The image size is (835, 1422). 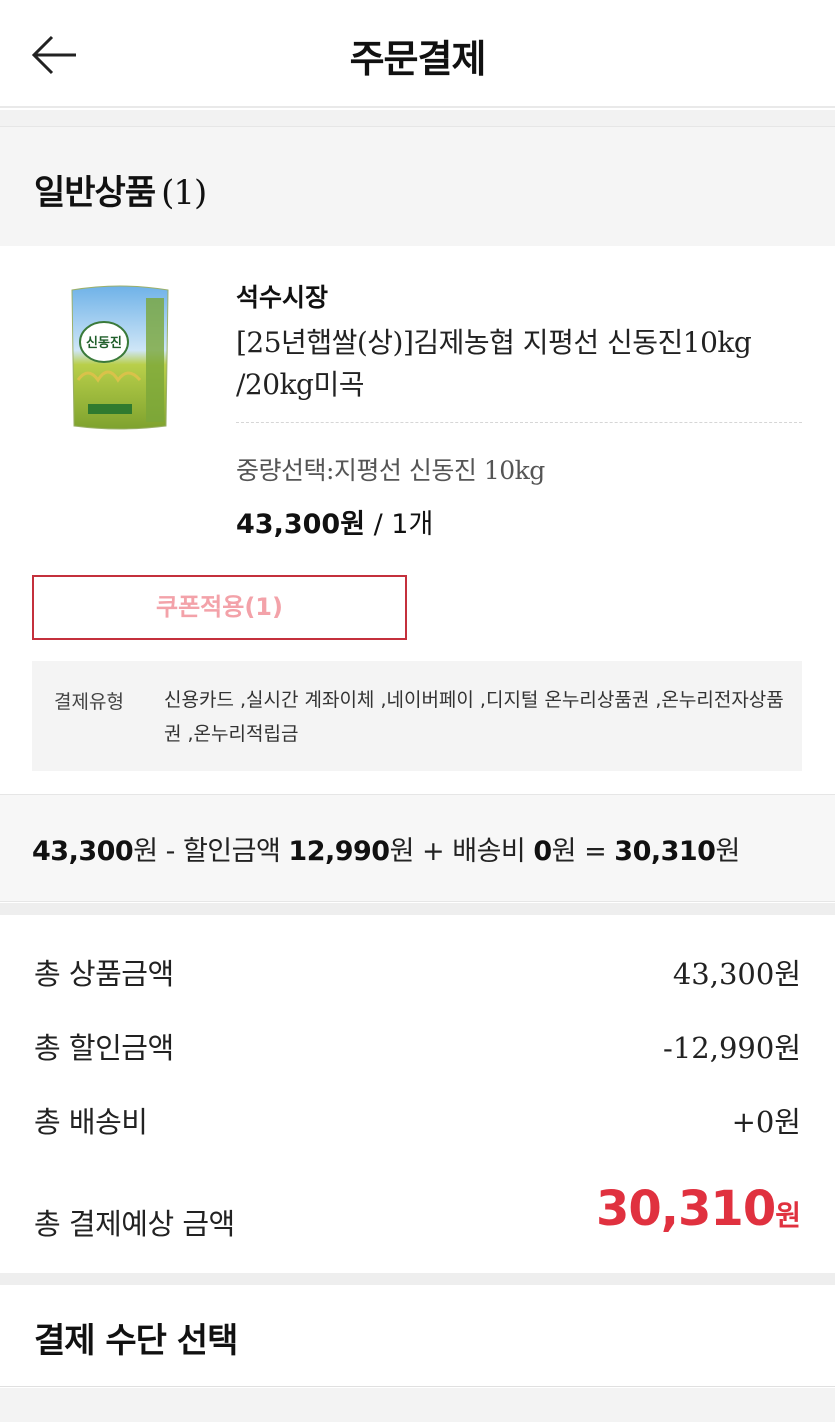 I want to click on summary-minus-discount: - 할인금액, so click(x=223, y=851).